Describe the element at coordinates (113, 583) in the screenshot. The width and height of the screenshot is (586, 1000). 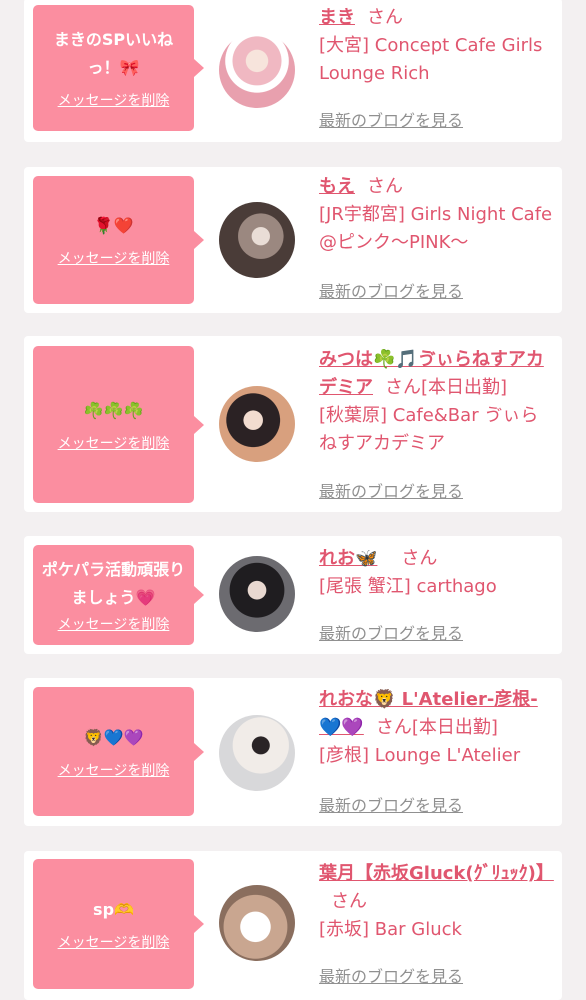
I see `message-text: ポケパラ活動頑張りましょう💗` at that location.